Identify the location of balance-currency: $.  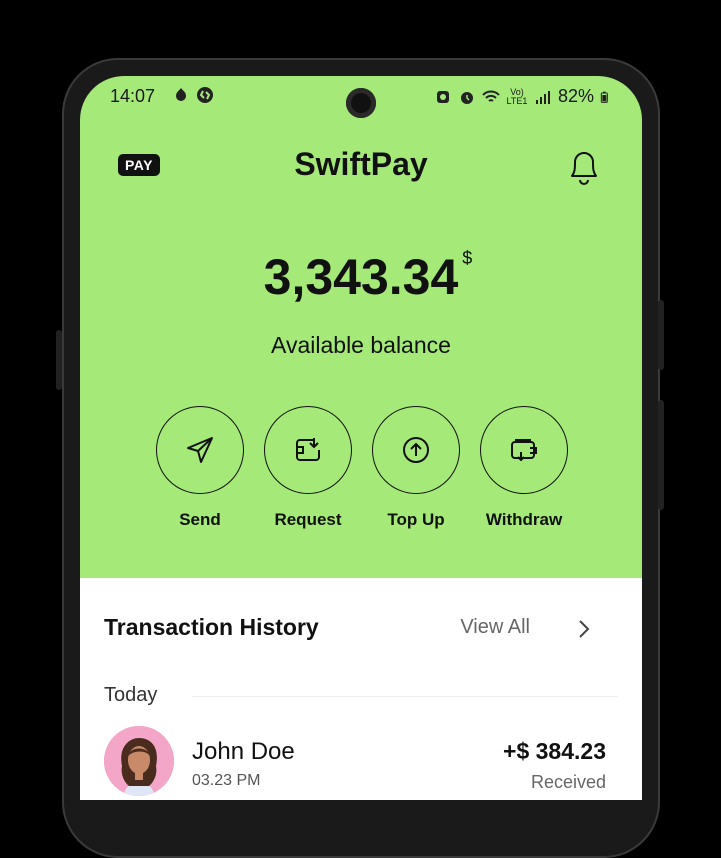
(467, 258).